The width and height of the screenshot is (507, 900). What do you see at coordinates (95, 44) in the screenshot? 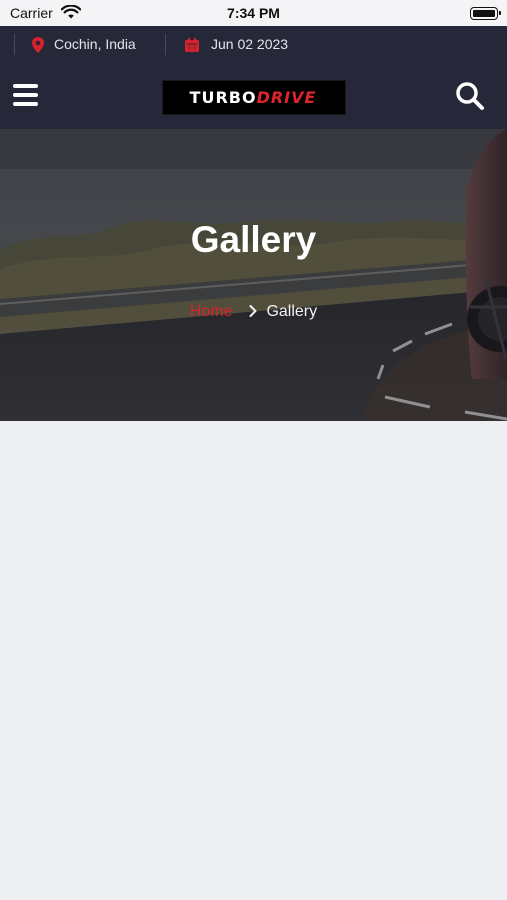
I see `location-text: Cochin, India` at bounding box center [95, 44].